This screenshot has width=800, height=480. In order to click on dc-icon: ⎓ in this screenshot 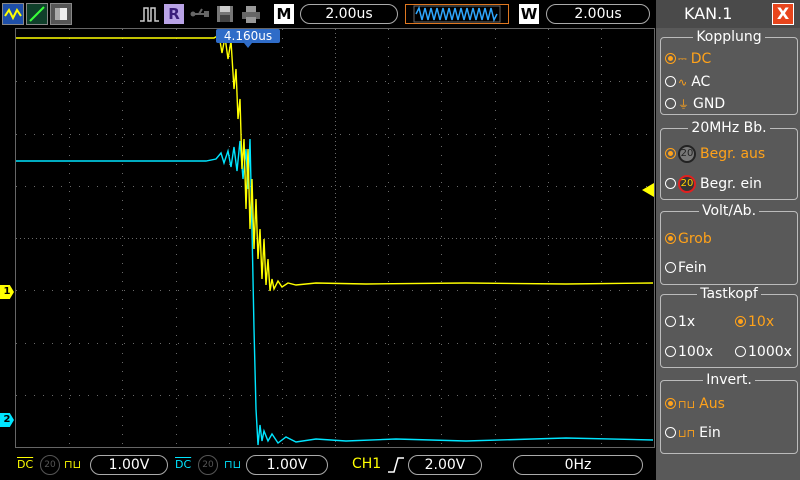, I will do `click(682, 58)`.